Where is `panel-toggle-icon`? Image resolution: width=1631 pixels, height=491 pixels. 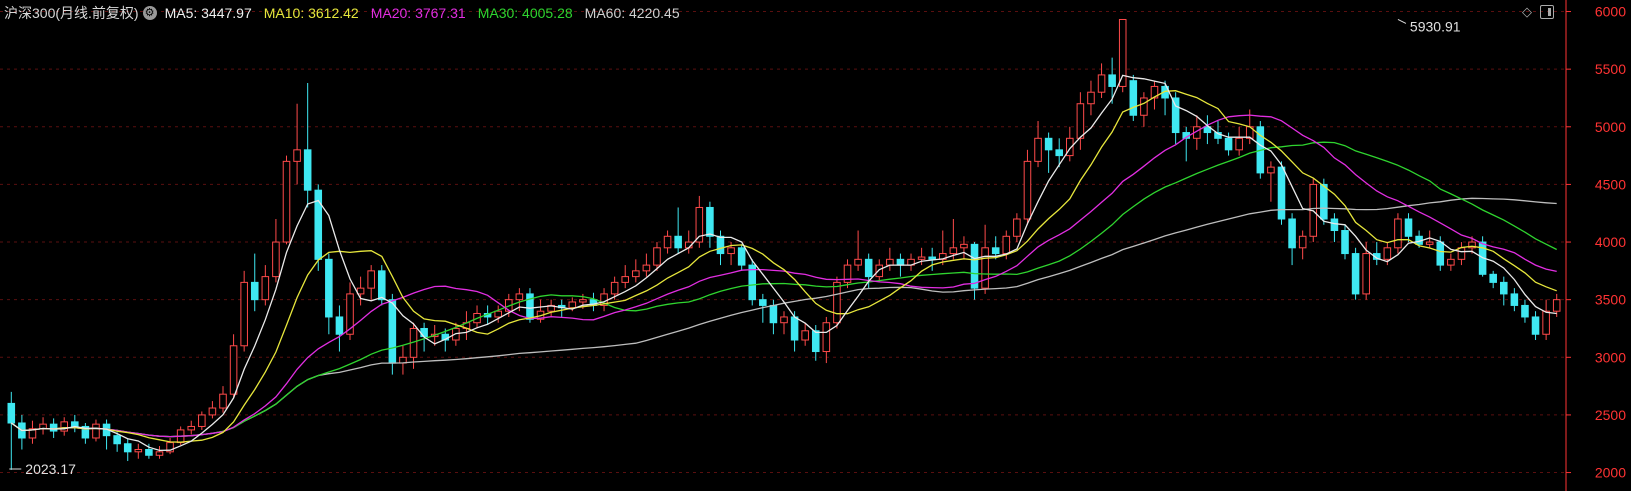
panel-toggle-icon is located at coordinates (1547, 12).